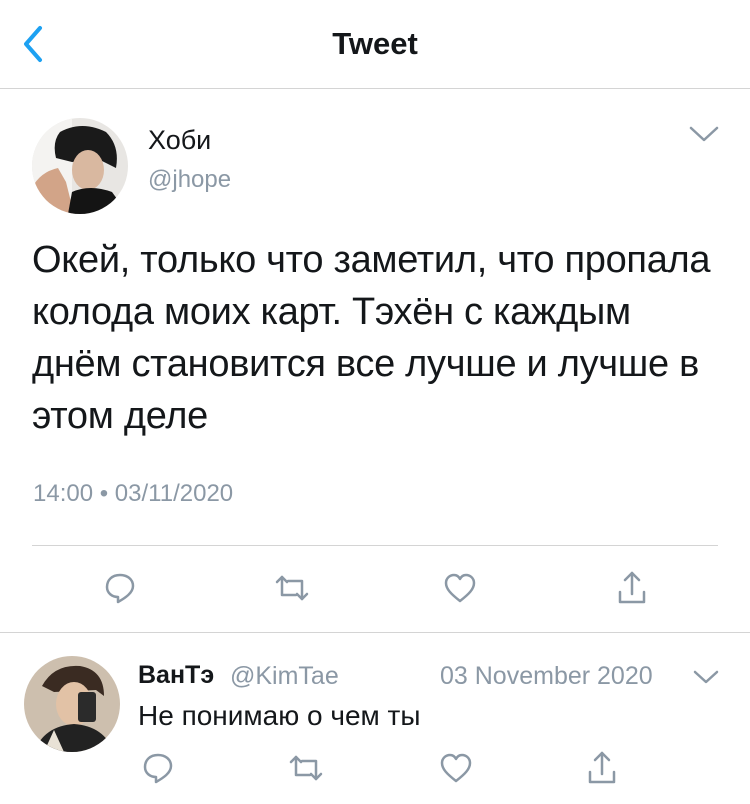 The image size is (750, 804). I want to click on reply-share-button, so click(602, 768).